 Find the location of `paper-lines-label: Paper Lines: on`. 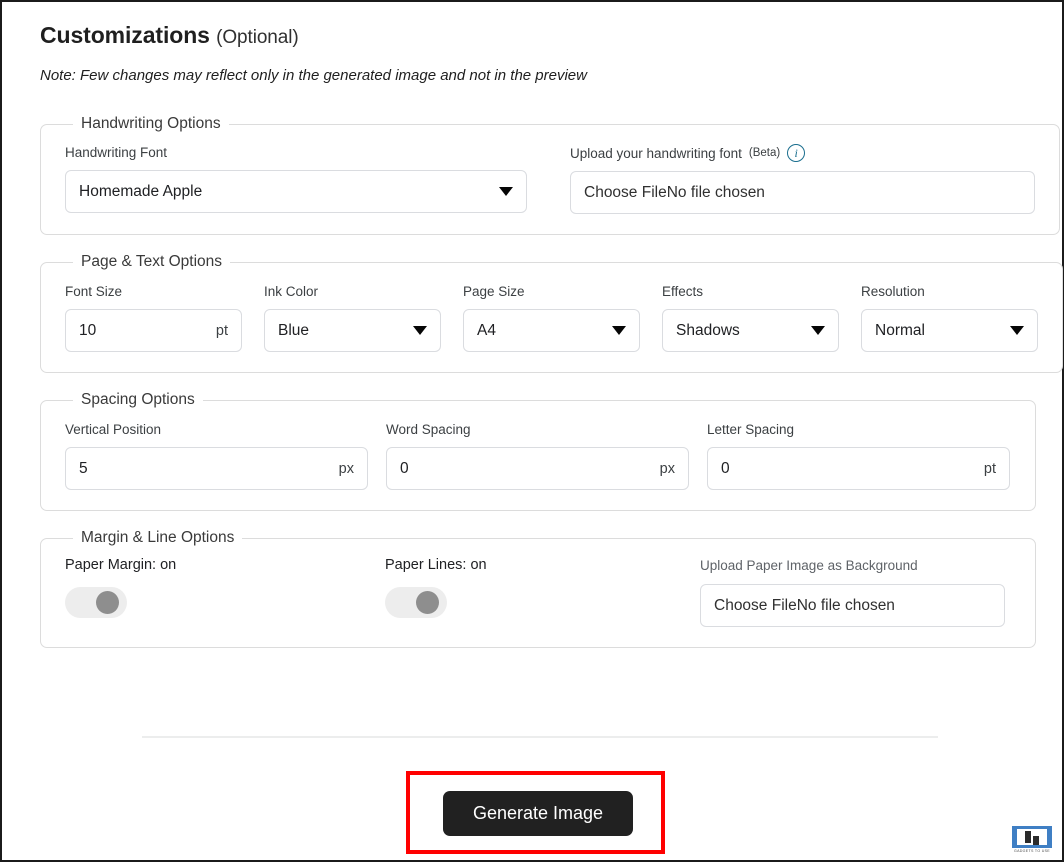

paper-lines-label: Paper Lines: on is located at coordinates (436, 565).